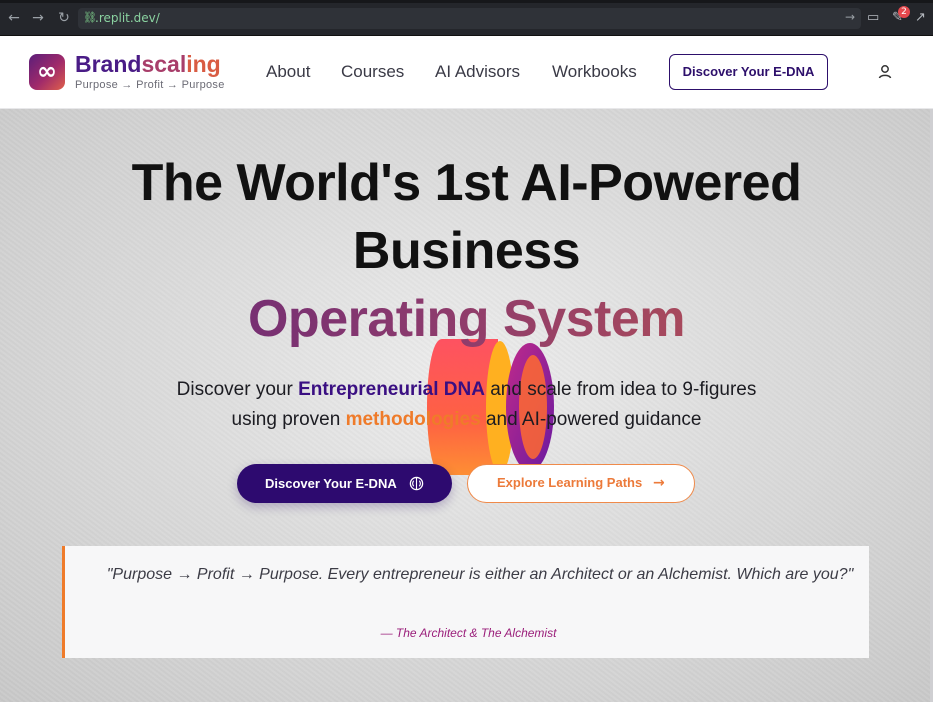  Describe the element at coordinates (490, 407) in the screenshot. I see `decorative-3d-shape` at that location.